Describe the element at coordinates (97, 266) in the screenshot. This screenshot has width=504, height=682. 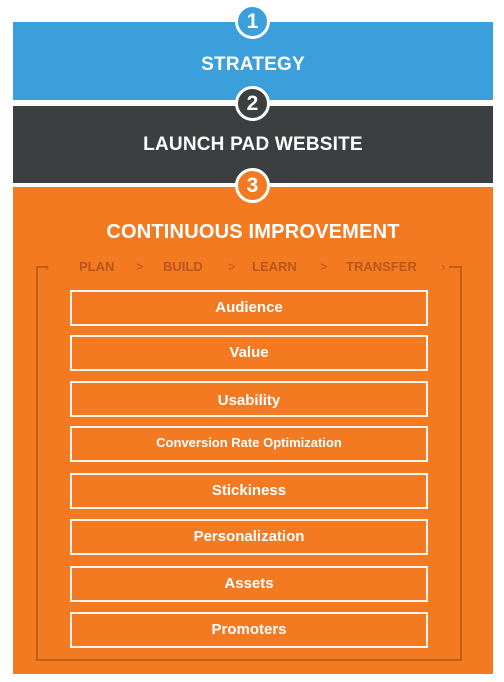
I see `cycle-stage-plan: PLAN` at that location.